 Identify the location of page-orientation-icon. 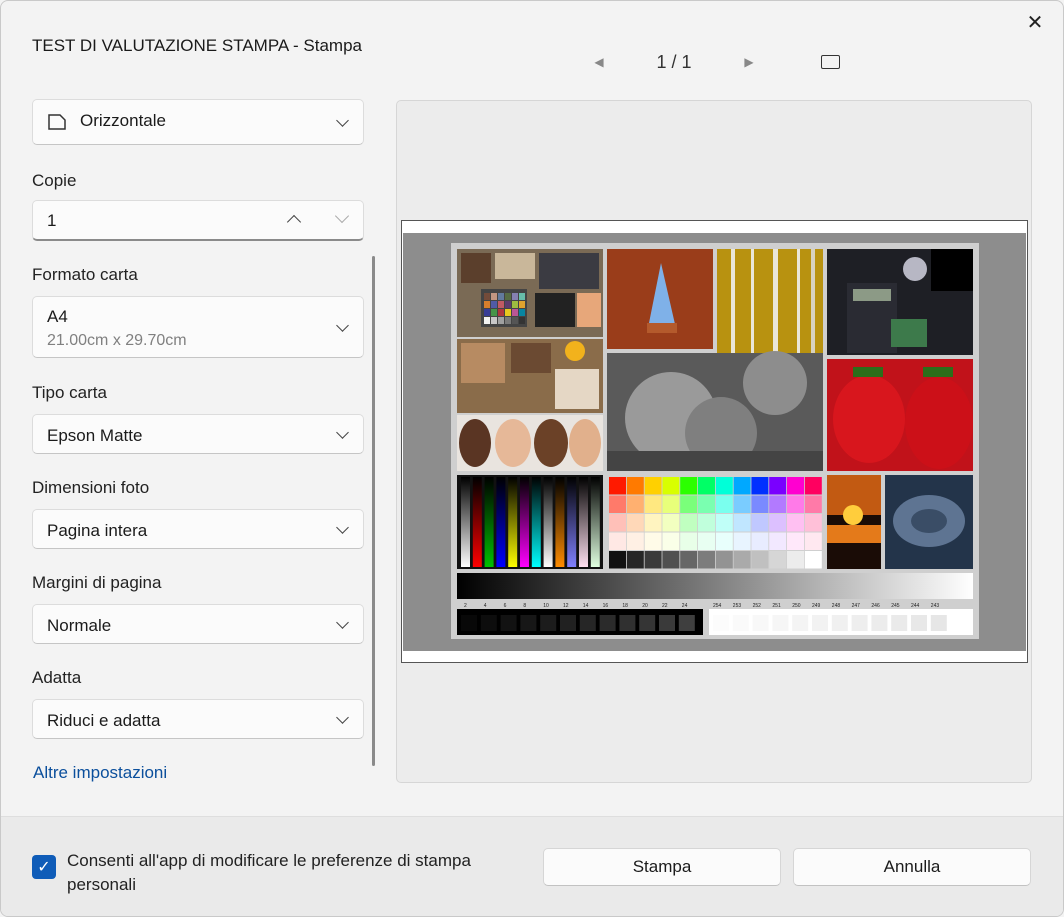
(57, 122).